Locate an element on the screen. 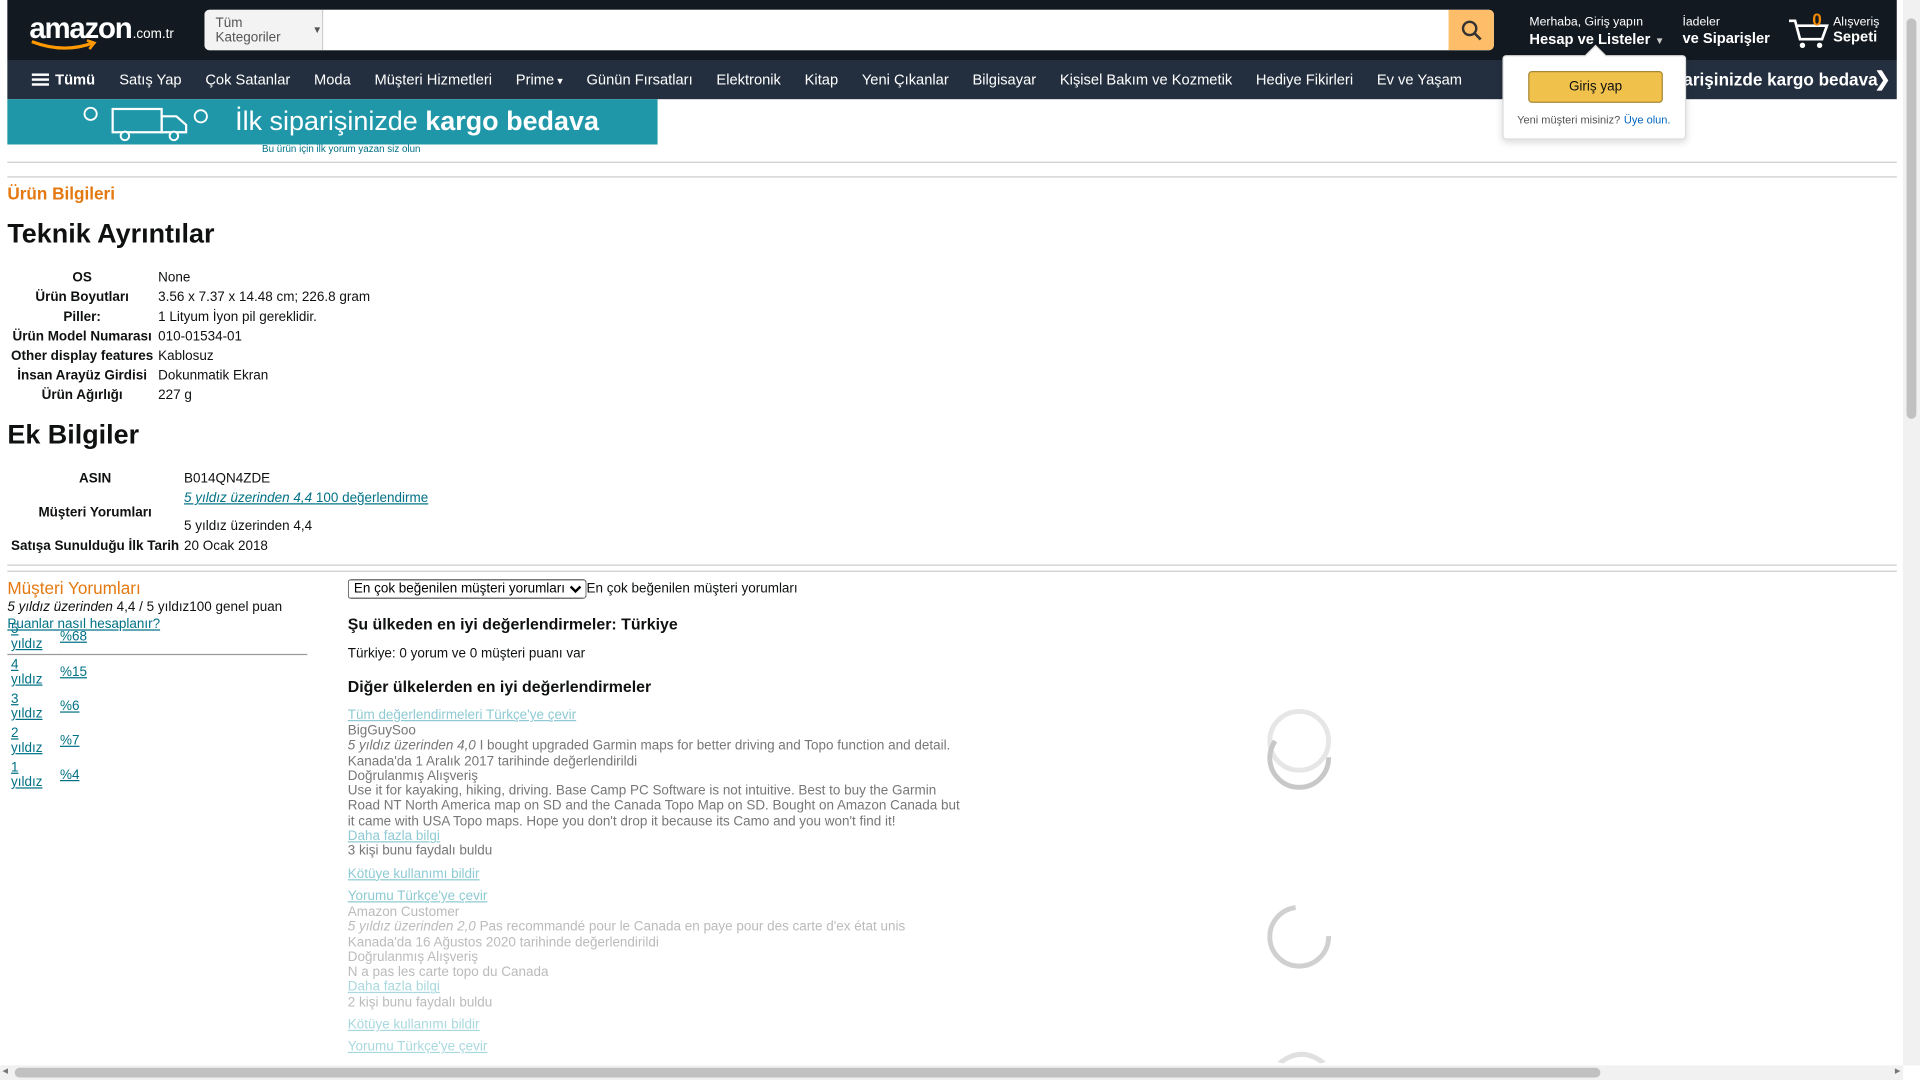 The height and width of the screenshot is (1080, 1920). nav-item: Çok Satanlar is located at coordinates (247, 79).